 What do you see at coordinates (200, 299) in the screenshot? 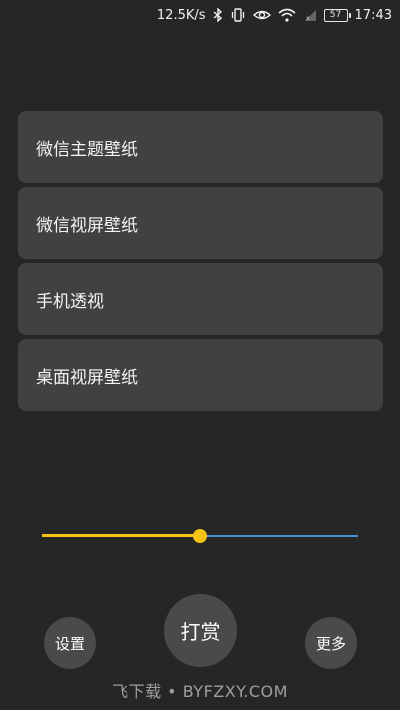
I see `menu-item-phone-transparent: 手机透视` at bounding box center [200, 299].